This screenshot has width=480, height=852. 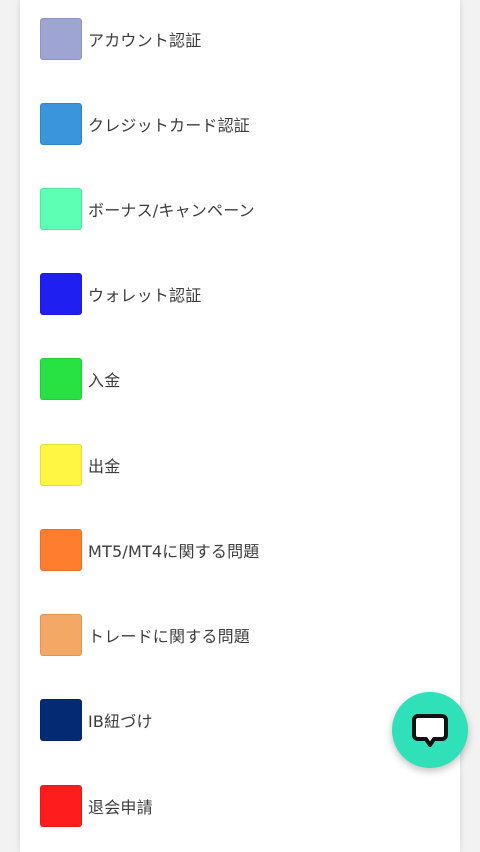 What do you see at coordinates (145, 295) in the screenshot?
I see `category-label: ウォレット認証` at bounding box center [145, 295].